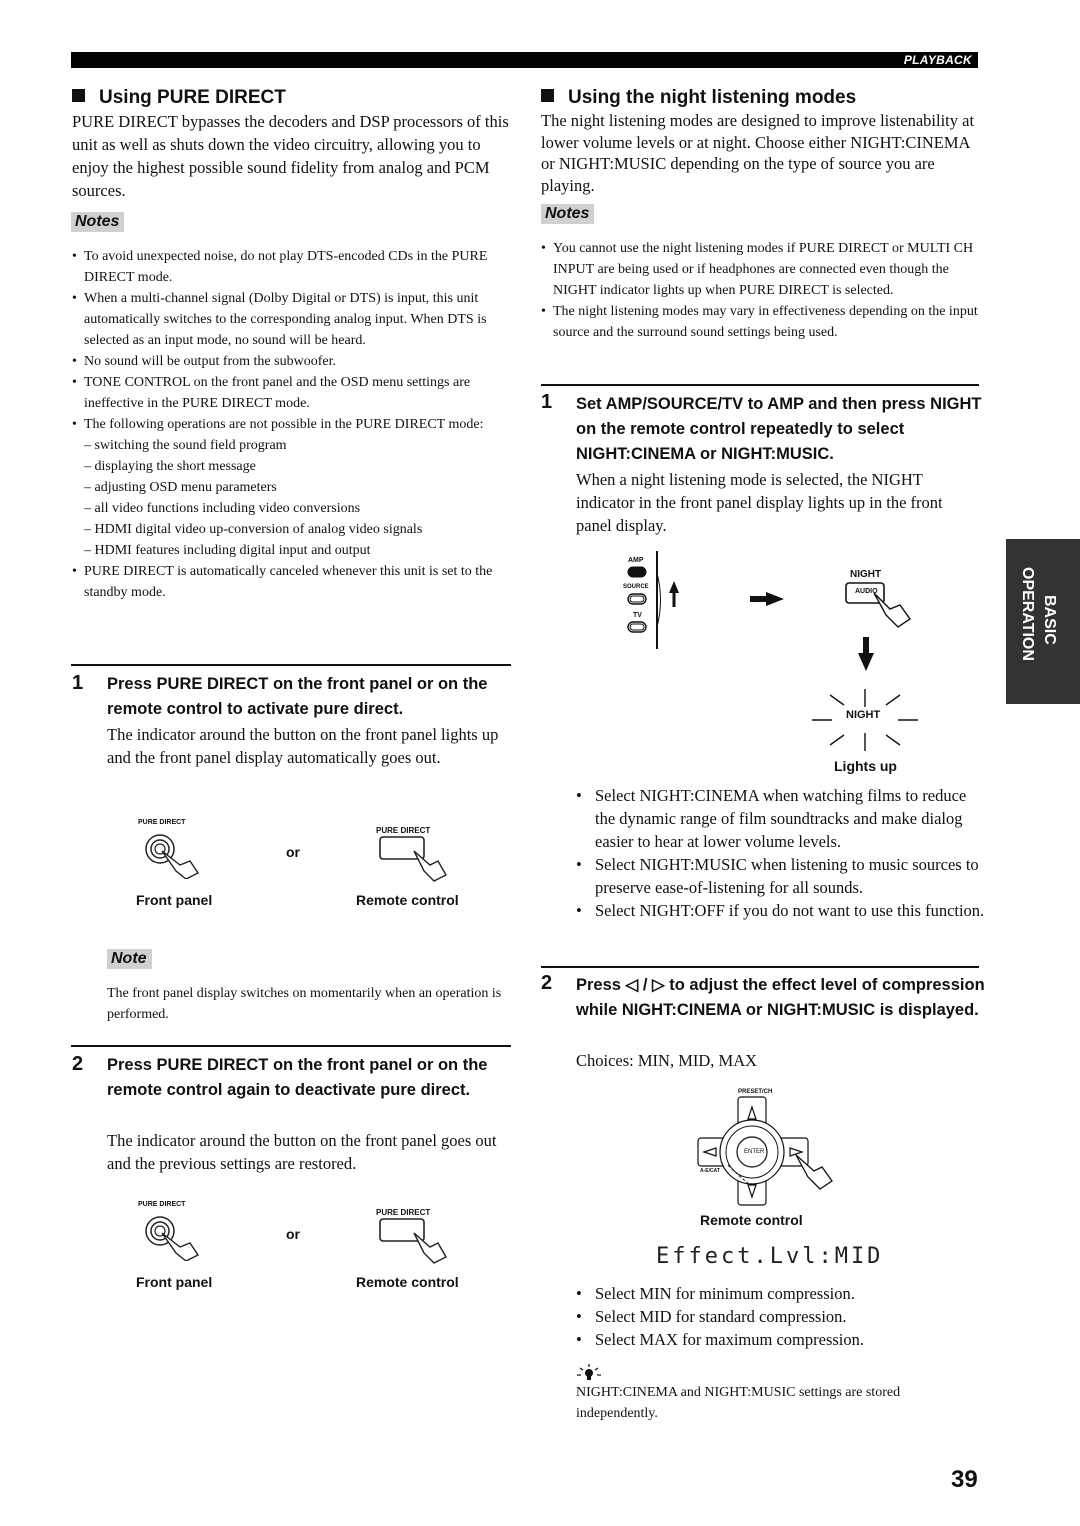 This screenshot has width=1080, height=1526. Describe the element at coordinates (1027, 614) in the screenshot. I see `side-tab-line2: OPERATION` at that location.